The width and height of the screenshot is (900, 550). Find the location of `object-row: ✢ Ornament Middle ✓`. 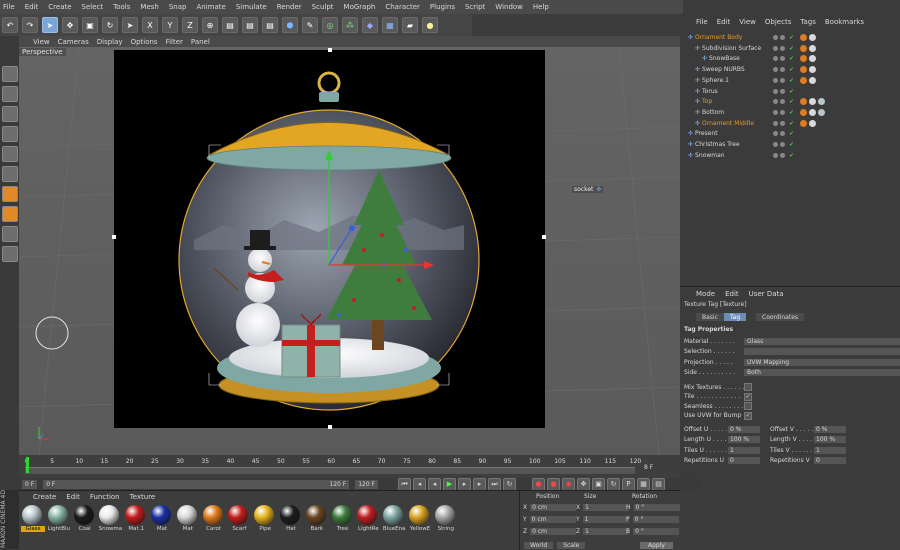

object-row: ✢ Ornament Middle ✓ is located at coordinates (793, 123).